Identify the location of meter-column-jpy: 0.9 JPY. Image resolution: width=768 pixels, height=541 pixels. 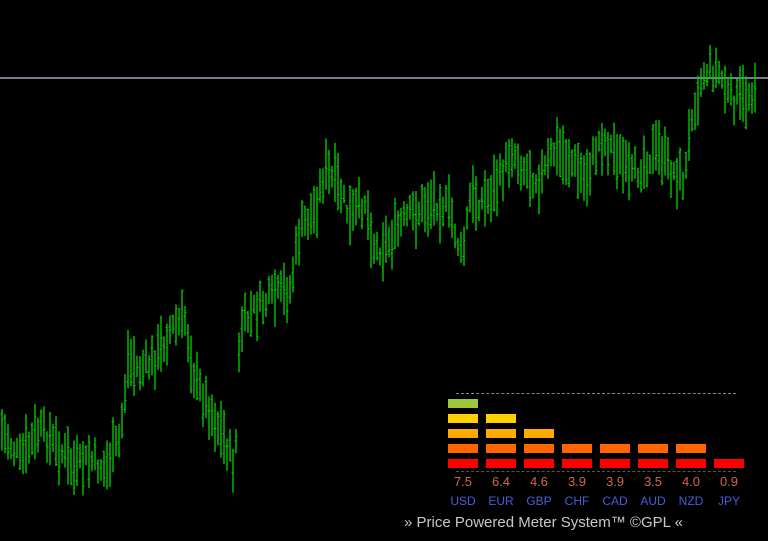
(729, 450).